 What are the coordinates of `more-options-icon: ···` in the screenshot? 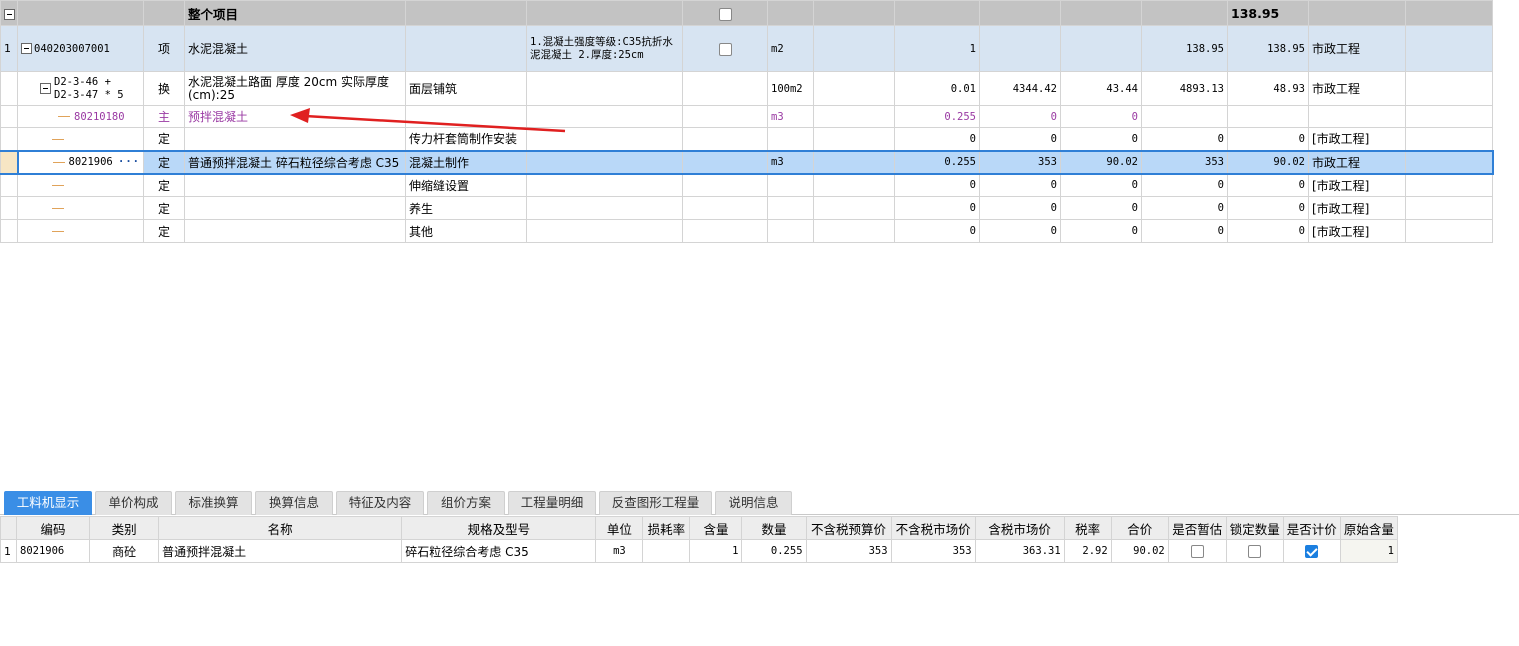 It's located at (129, 162).